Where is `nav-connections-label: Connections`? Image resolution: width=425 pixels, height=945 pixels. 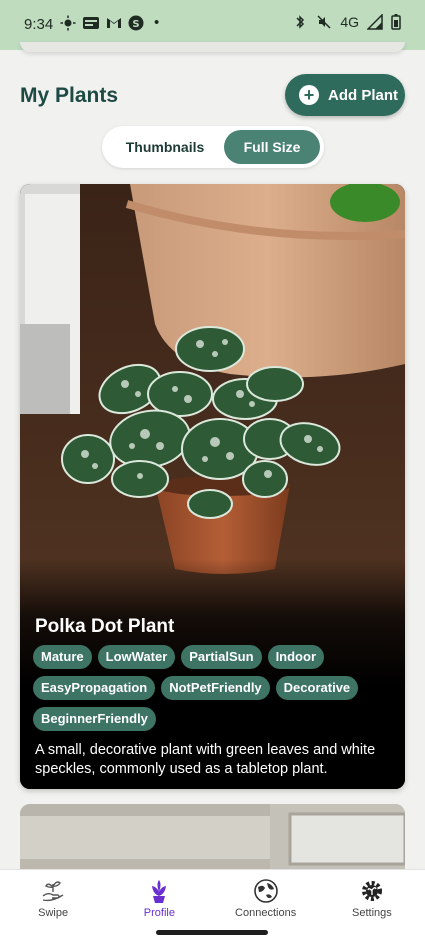
nav-connections-label: Connections is located at coordinates (266, 913).